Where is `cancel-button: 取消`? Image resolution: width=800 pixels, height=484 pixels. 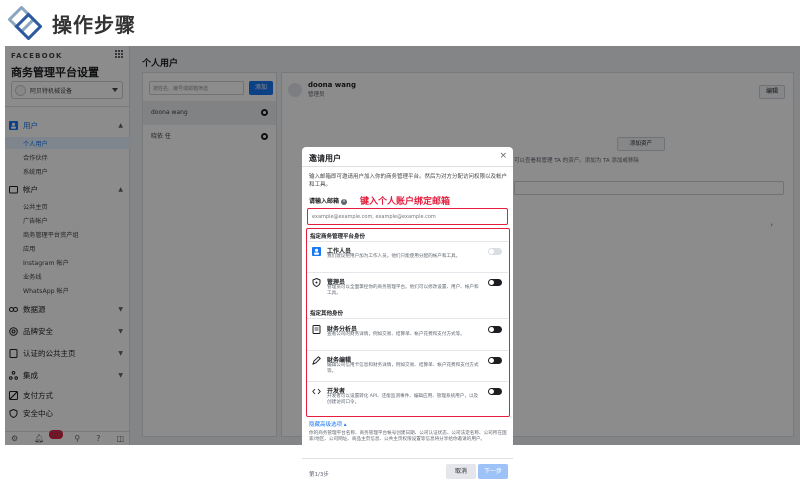 cancel-button: 取消 is located at coordinates (461, 471).